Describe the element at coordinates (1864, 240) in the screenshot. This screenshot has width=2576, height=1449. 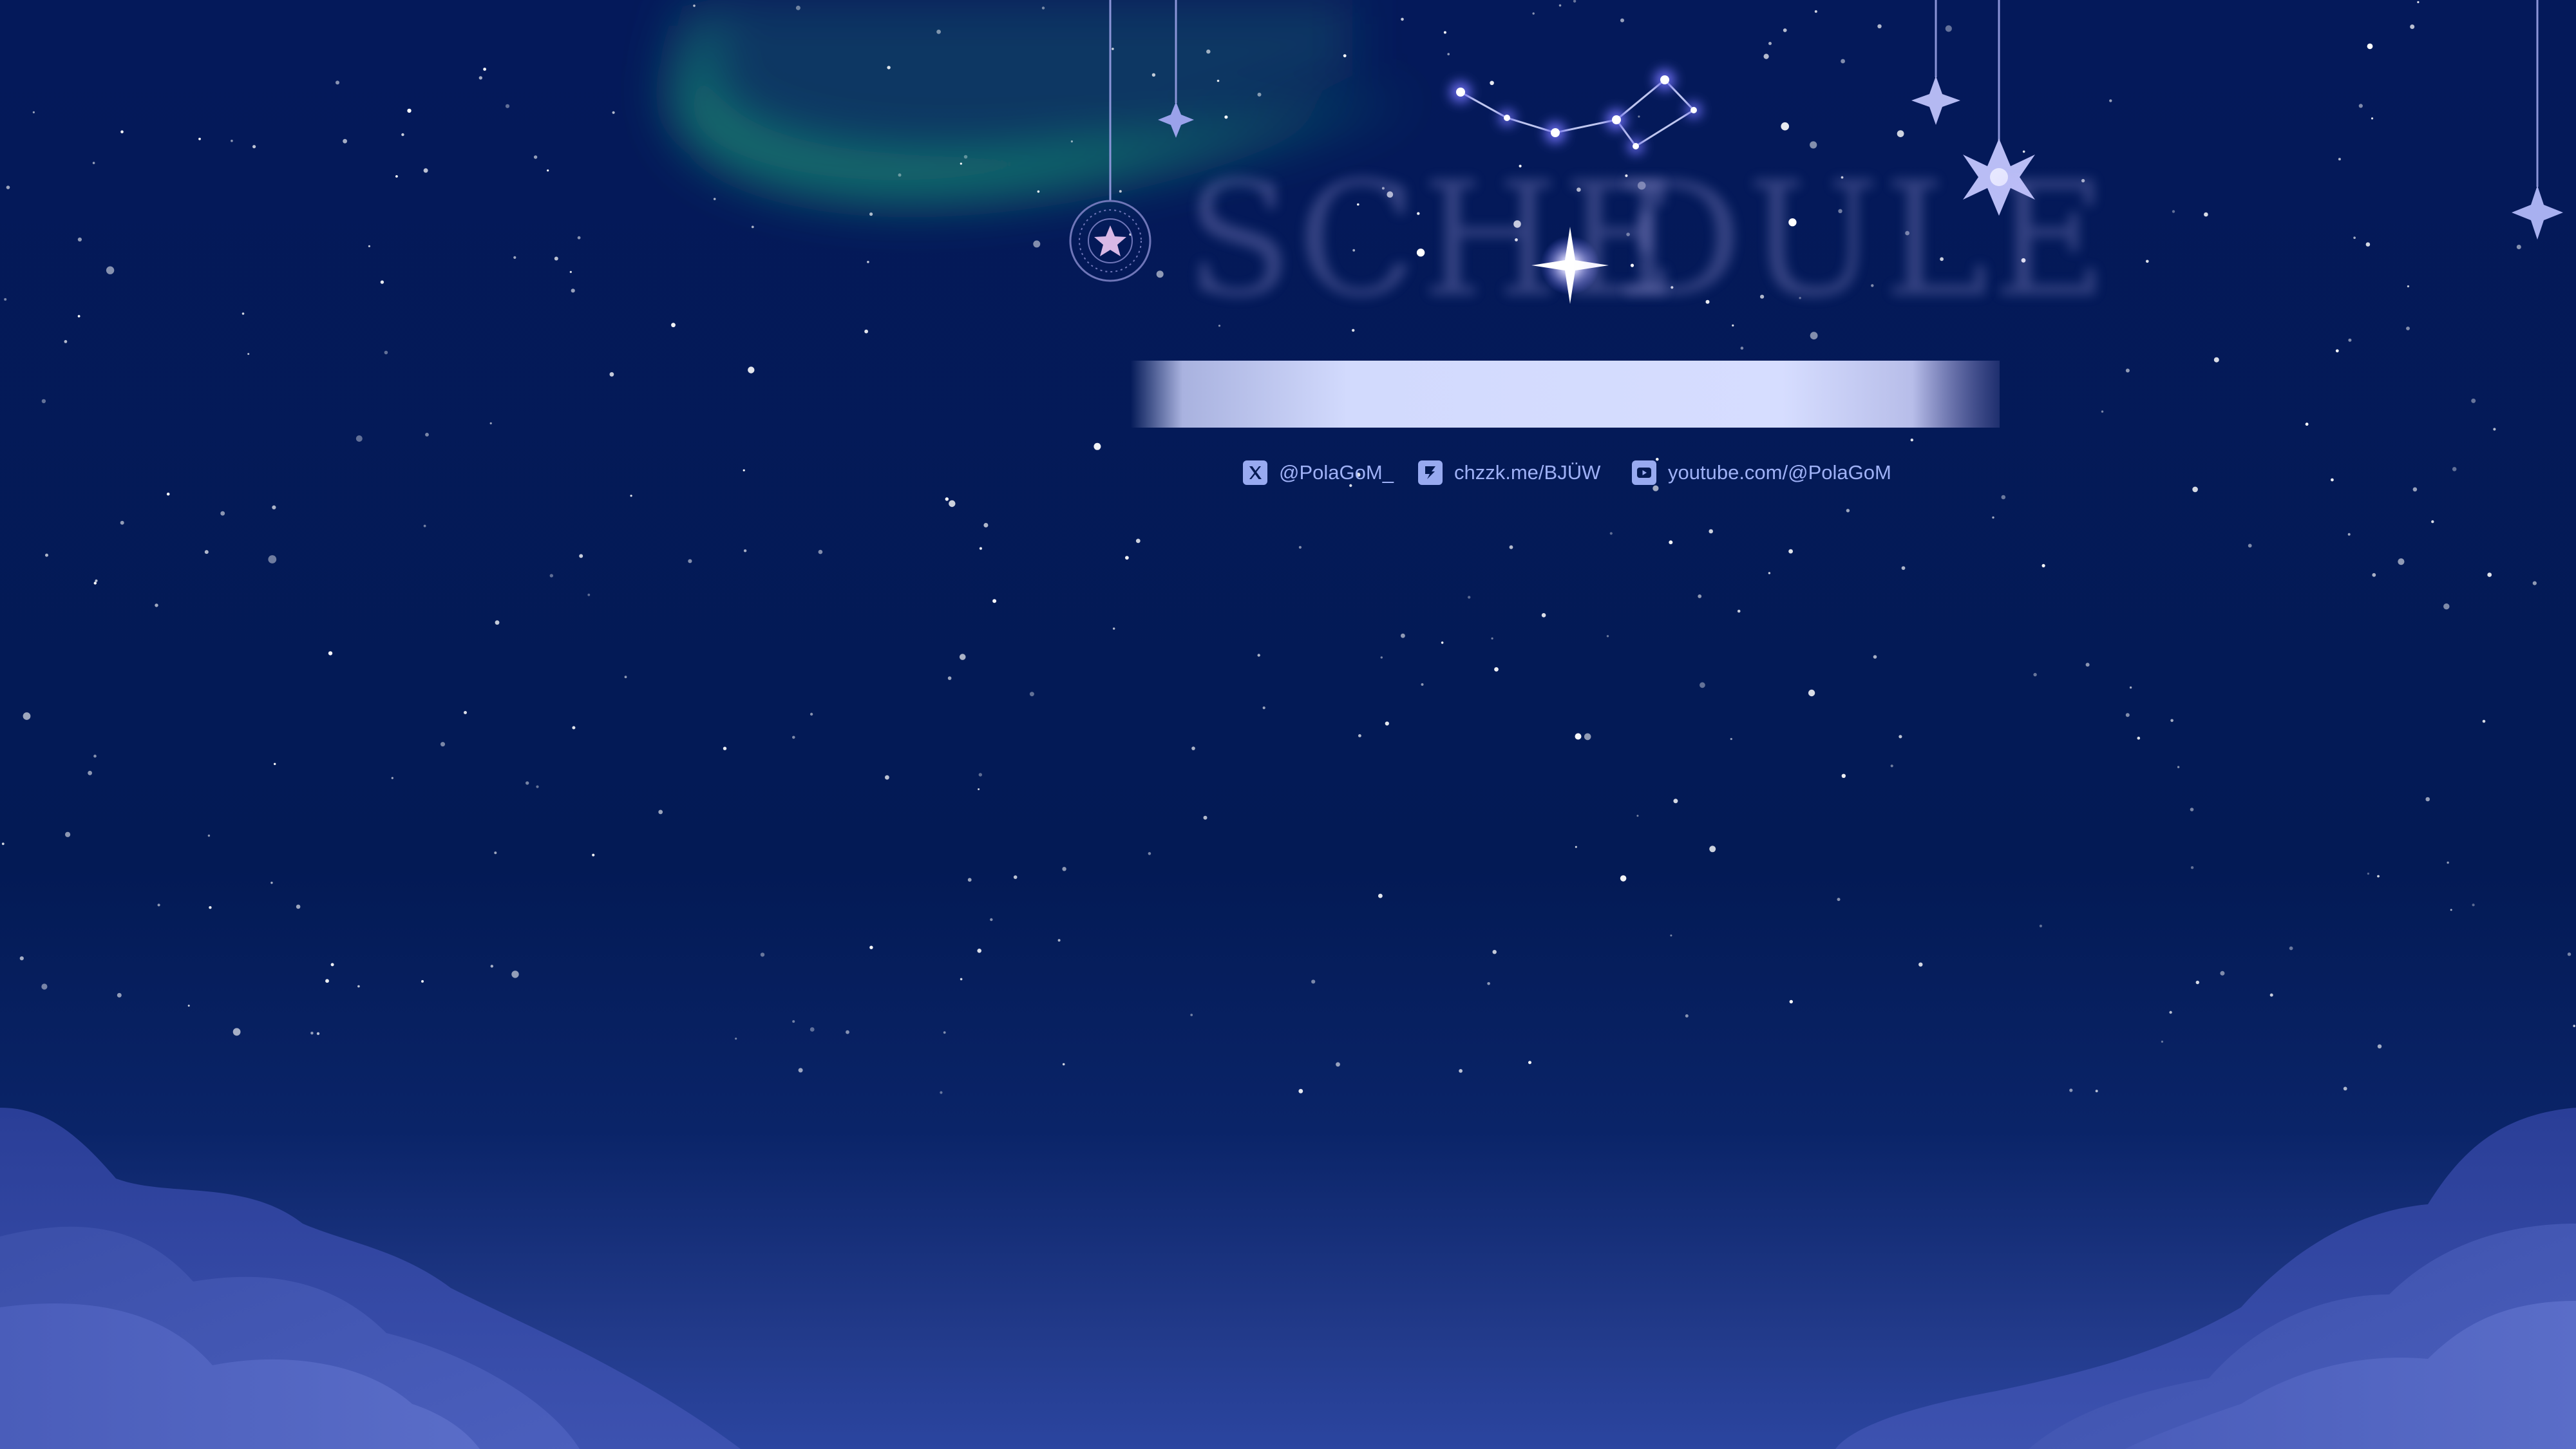
I see `title-right-part: DULE` at that location.